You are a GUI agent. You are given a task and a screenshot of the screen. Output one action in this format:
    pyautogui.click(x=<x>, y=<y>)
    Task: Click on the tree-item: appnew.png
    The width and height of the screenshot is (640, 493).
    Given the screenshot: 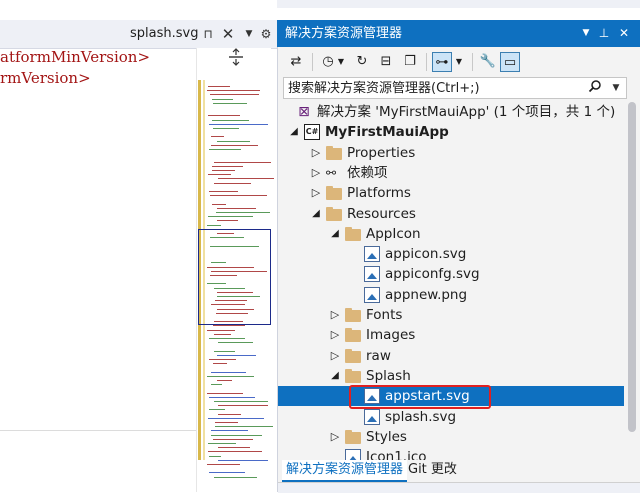 What is the action you would take?
    pyautogui.click(x=451, y=295)
    